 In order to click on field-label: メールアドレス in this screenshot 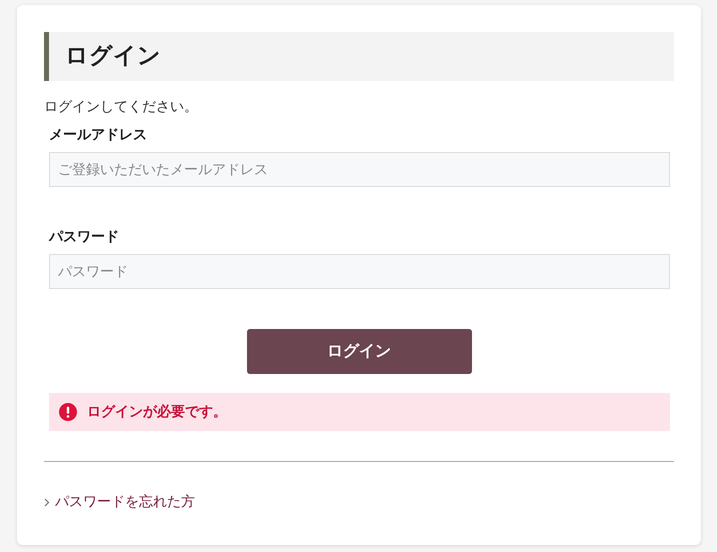, I will do `click(98, 135)`.